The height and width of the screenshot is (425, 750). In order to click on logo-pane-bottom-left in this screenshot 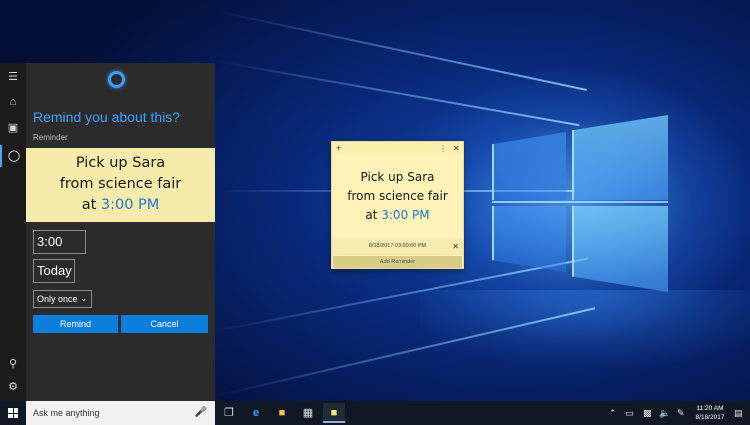, I will do `click(529, 239)`.